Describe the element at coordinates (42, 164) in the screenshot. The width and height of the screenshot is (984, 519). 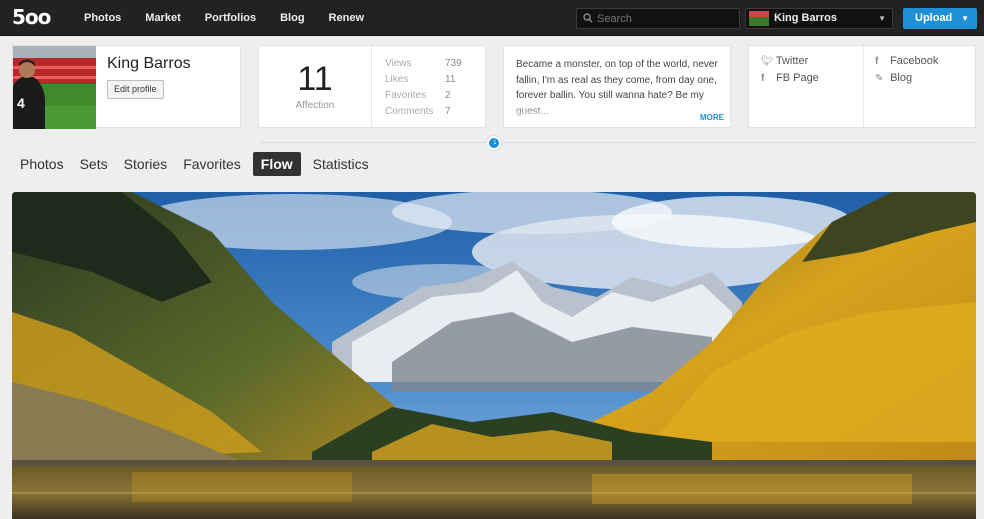
I see `tab-photos: Photos` at that location.